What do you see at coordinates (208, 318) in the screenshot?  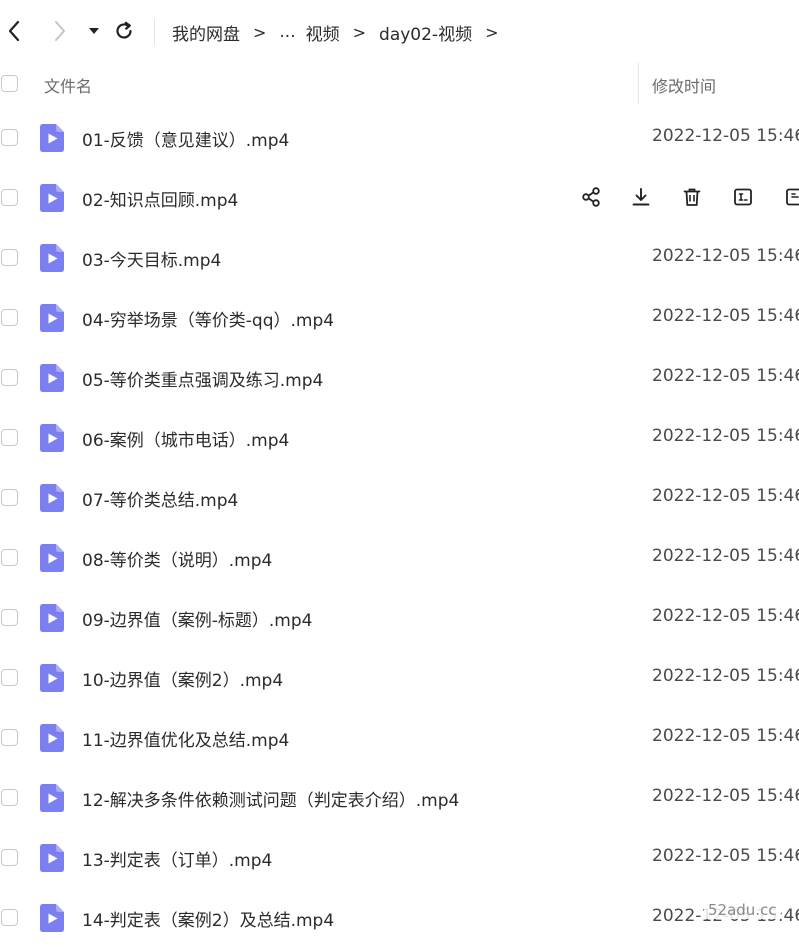 I see `file-name: 04-穷举场景（等价类-qq）.mp4` at bounding box center [208, 318].